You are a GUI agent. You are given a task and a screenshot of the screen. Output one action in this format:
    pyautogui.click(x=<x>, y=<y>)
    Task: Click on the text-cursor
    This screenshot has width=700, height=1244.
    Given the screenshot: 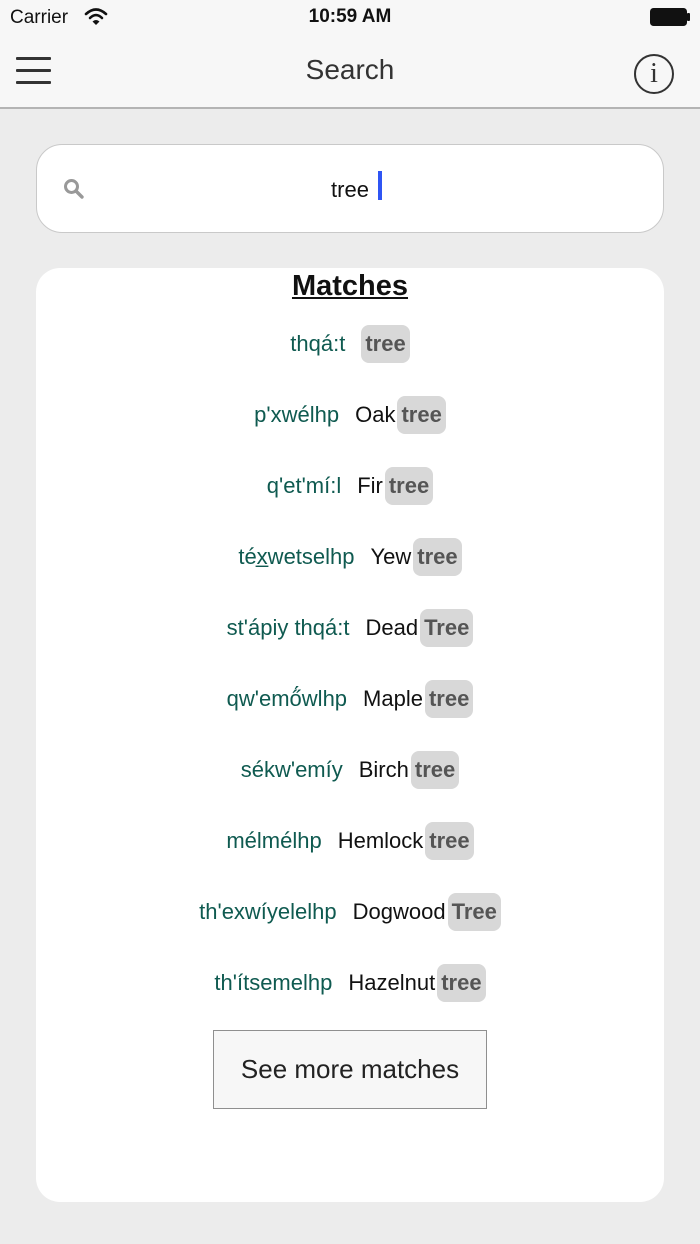 What is the action you would take?
    pyautogui.click(x=380, y=185)
    